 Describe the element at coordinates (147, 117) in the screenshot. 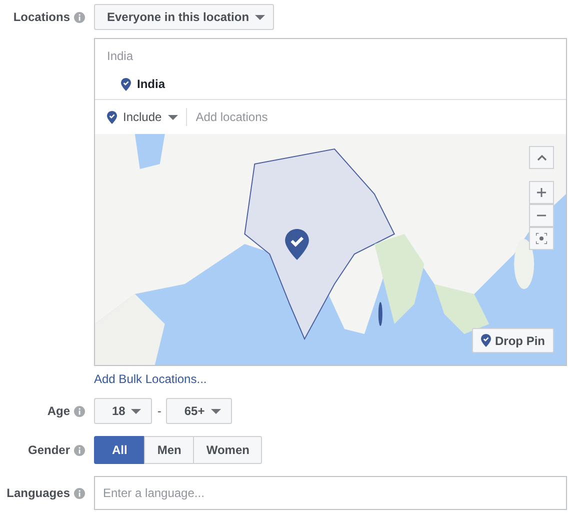

I see `include-dropdown: Include` at that location.